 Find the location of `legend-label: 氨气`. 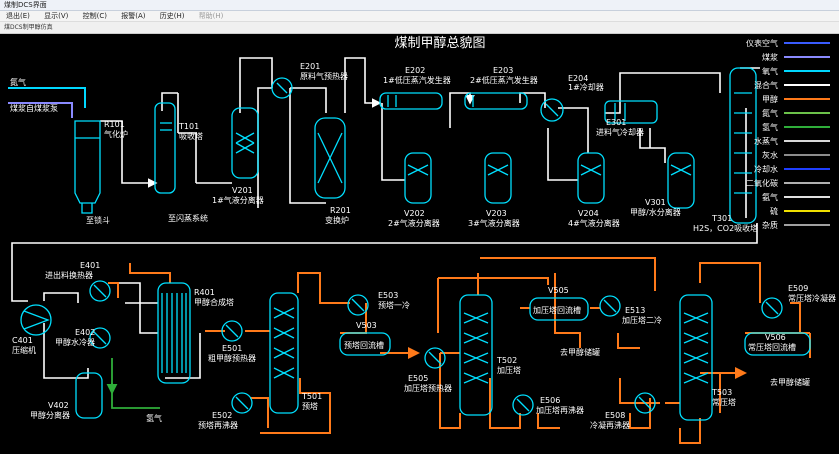

legend-label: 氨气 is located at coordinates (770, 197).